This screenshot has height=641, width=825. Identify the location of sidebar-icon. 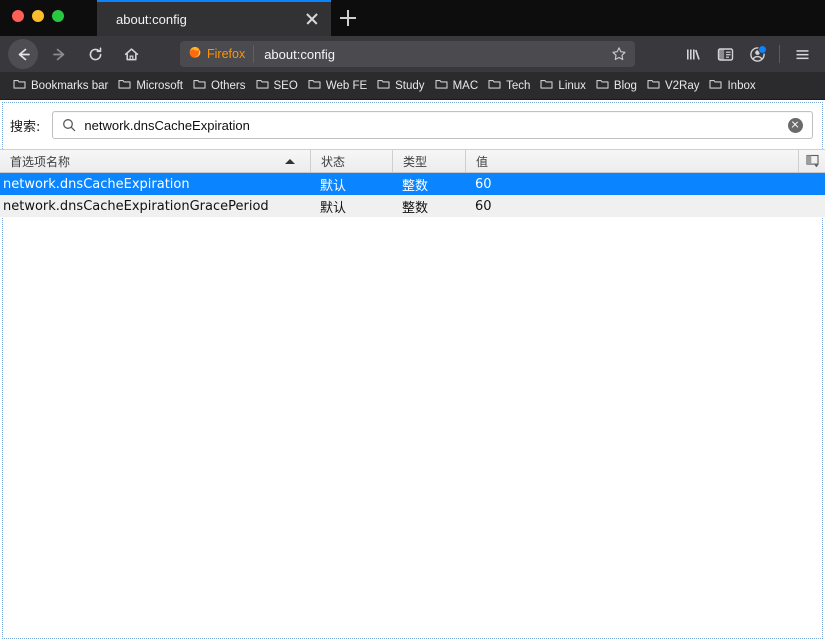
(725, 54).